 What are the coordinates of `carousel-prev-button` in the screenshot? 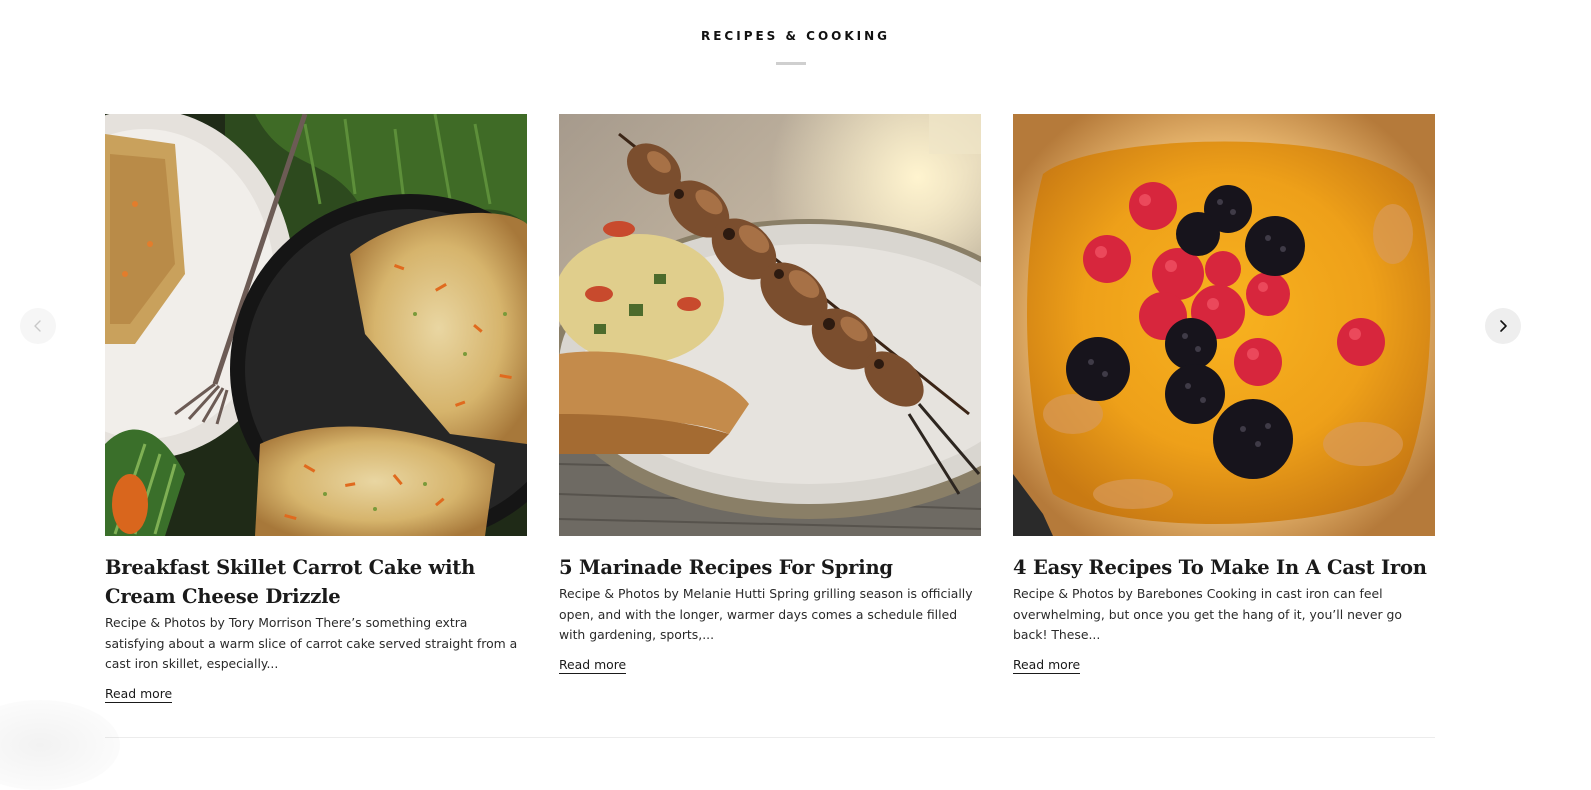 It's located at (38, 326).